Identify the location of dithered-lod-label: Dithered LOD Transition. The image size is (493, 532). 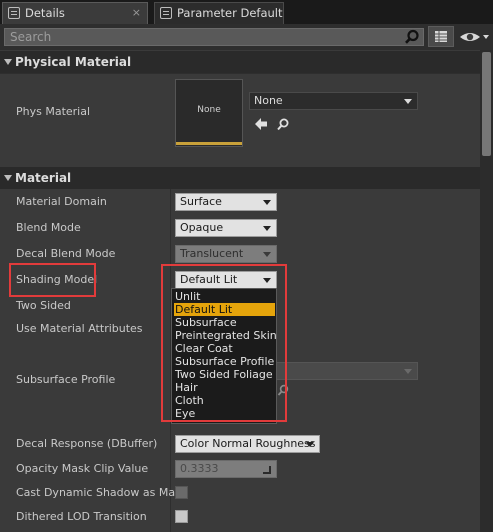
(81, 516).